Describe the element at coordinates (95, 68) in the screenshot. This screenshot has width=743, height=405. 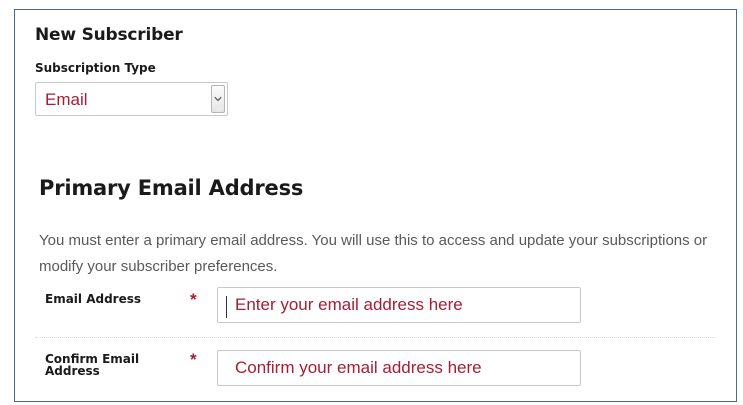
I see `subscription-type-label: Subscription Type` at that location.